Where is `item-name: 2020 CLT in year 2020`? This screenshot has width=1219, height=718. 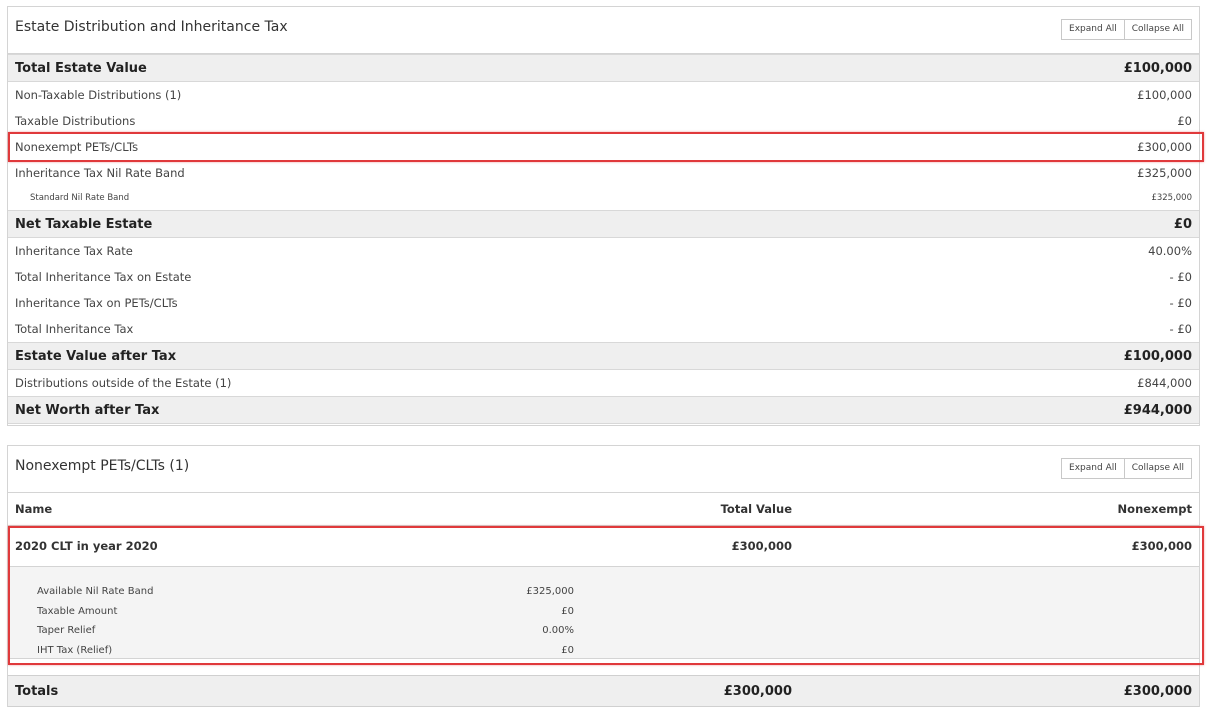
item-name: 2020 CLT in year 2020 is located at coordinates (86, 546).